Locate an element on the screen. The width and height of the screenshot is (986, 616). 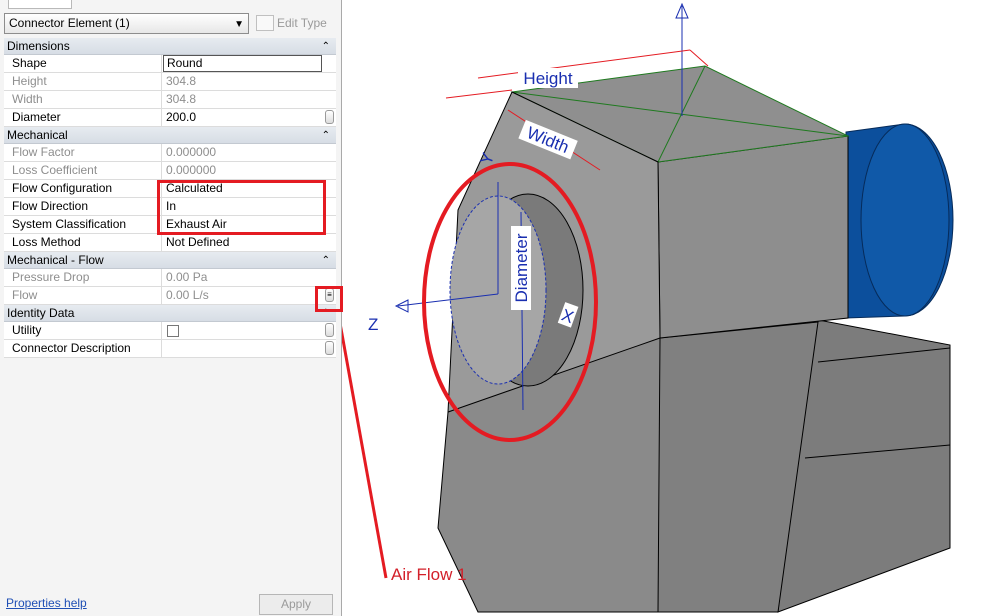
property-key: Connector Description is located at coordinates (83, 348).